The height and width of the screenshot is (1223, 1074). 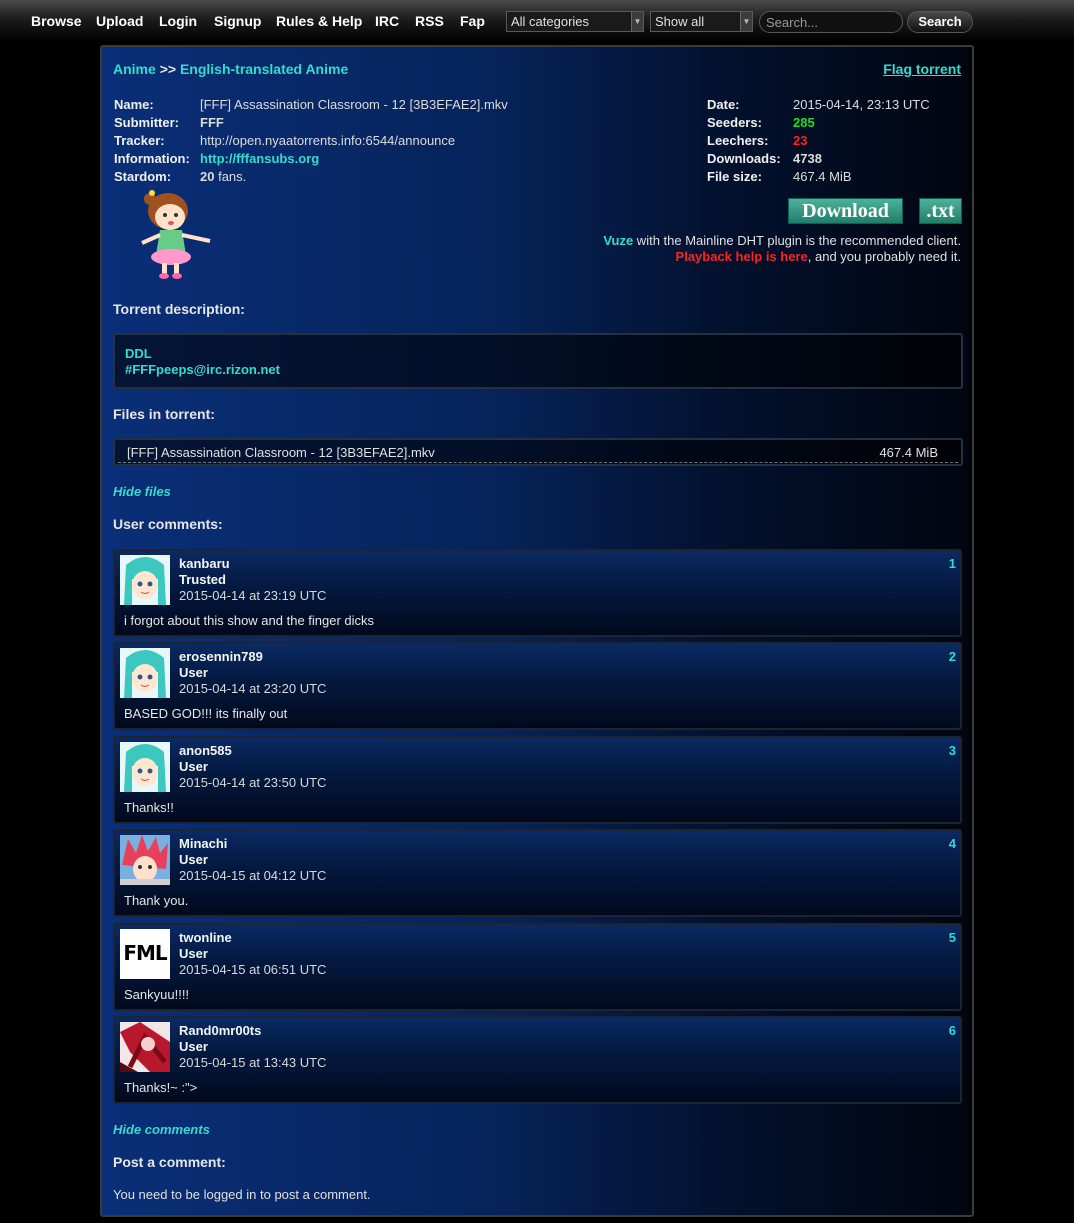 I want to click on txt-download-button: .txt, so click(x=940, y=211).